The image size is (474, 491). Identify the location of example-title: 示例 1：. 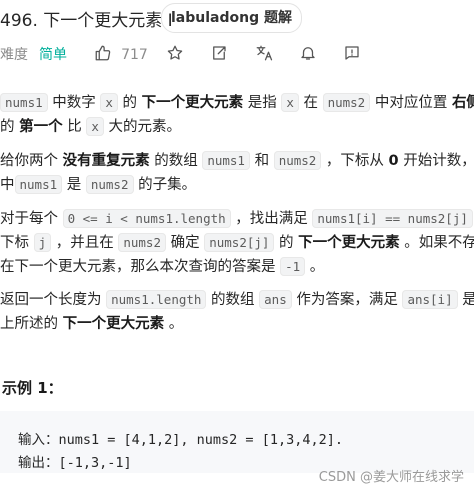
(32, 388).